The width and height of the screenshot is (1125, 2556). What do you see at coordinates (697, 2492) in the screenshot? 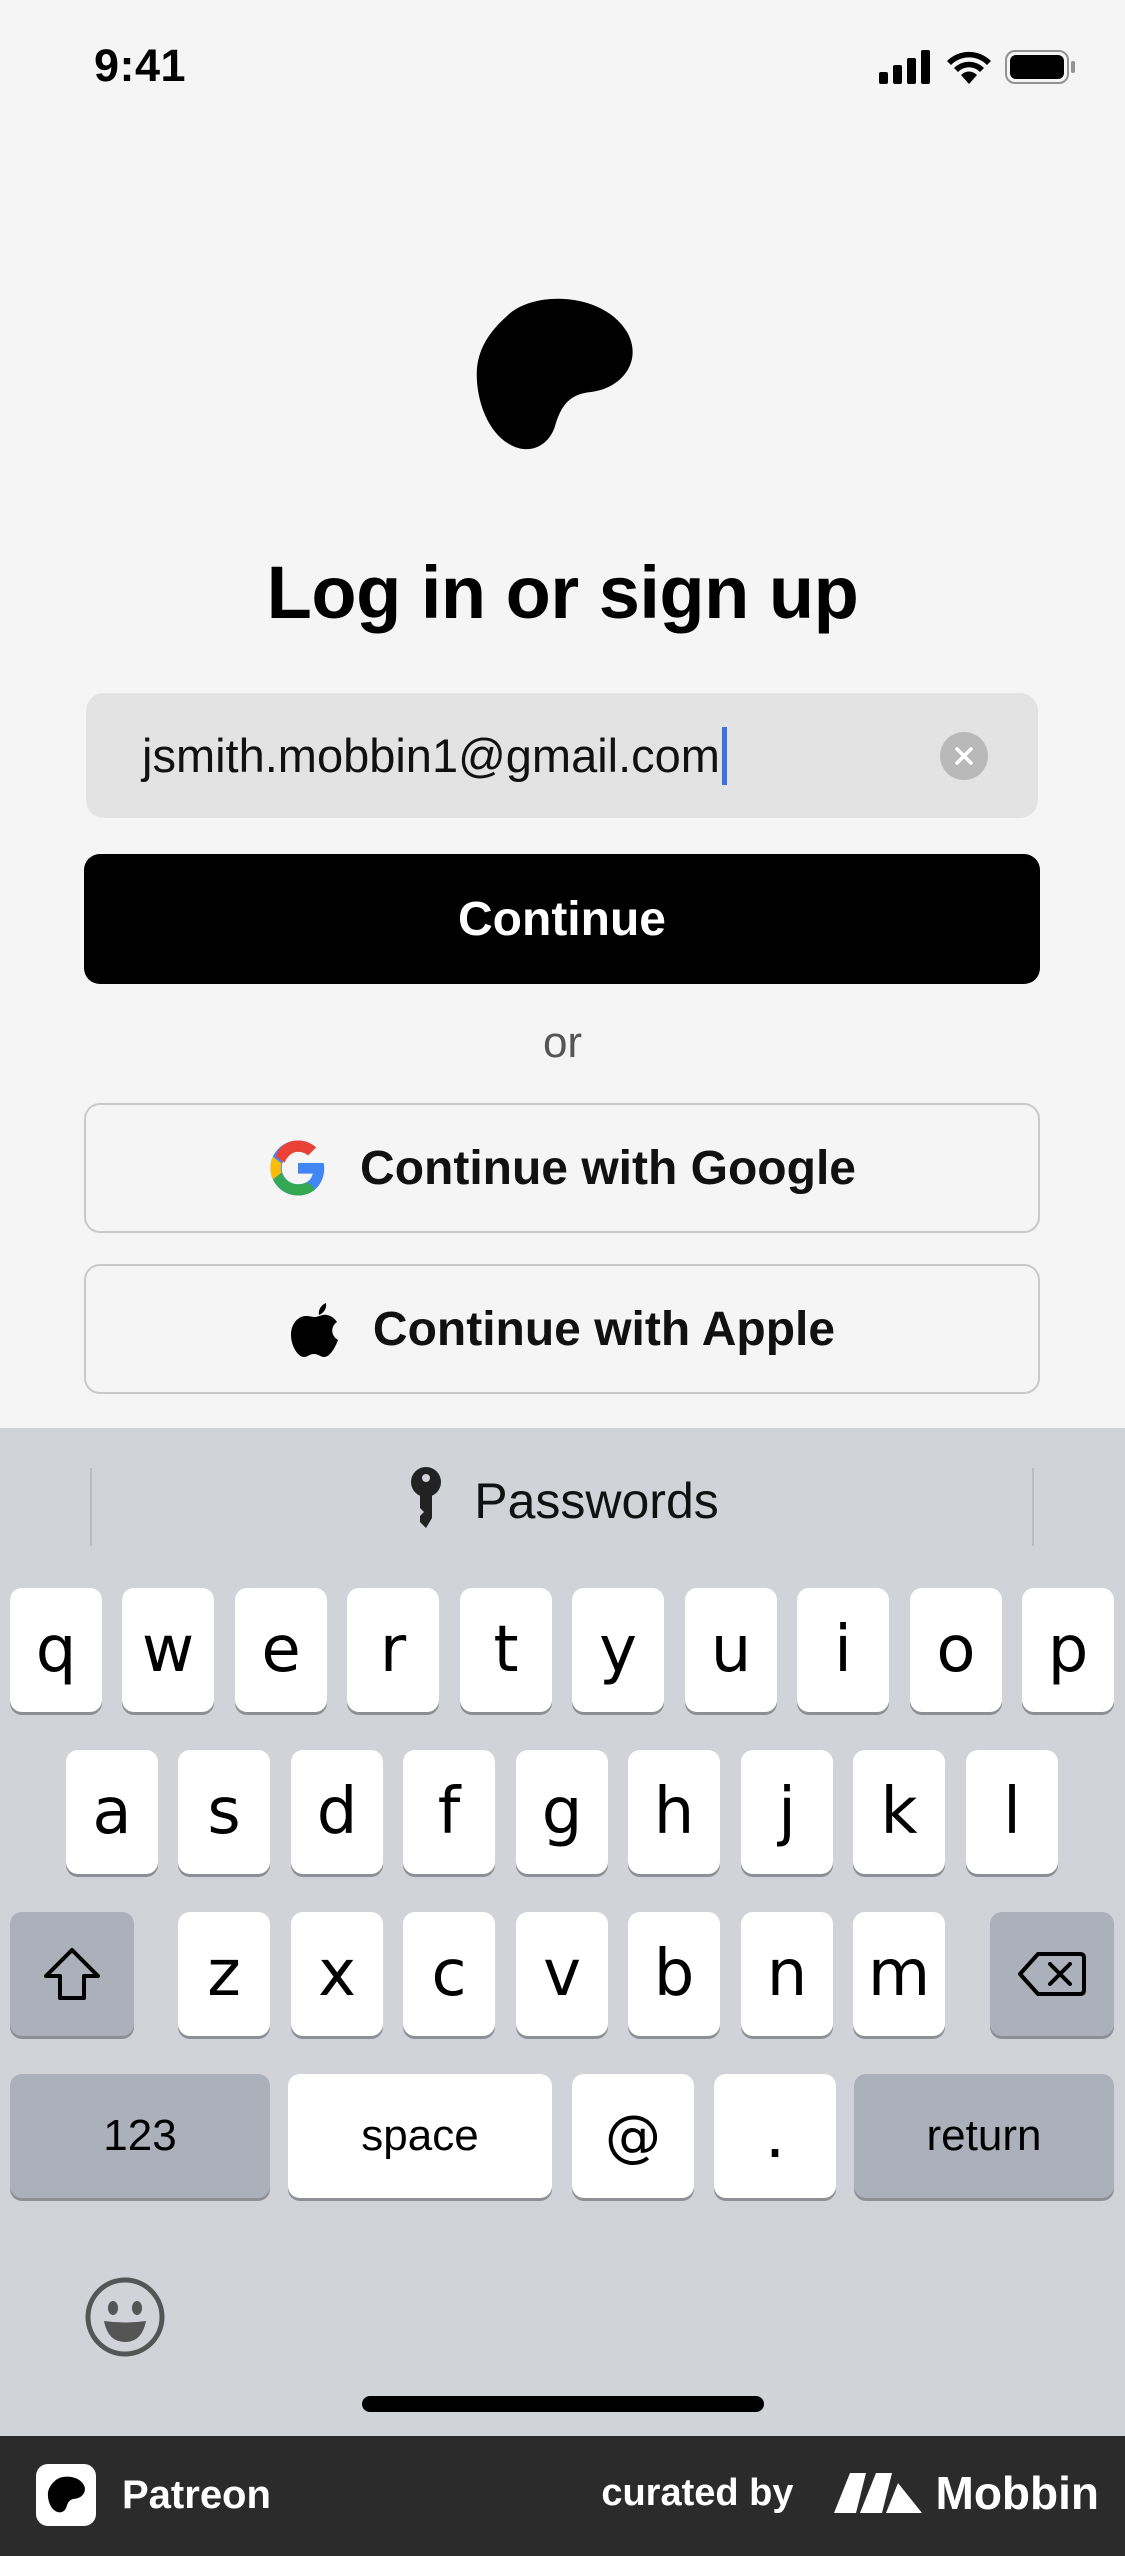
I see `curated-by-label: curated by` at bounding box center [697, 2492].